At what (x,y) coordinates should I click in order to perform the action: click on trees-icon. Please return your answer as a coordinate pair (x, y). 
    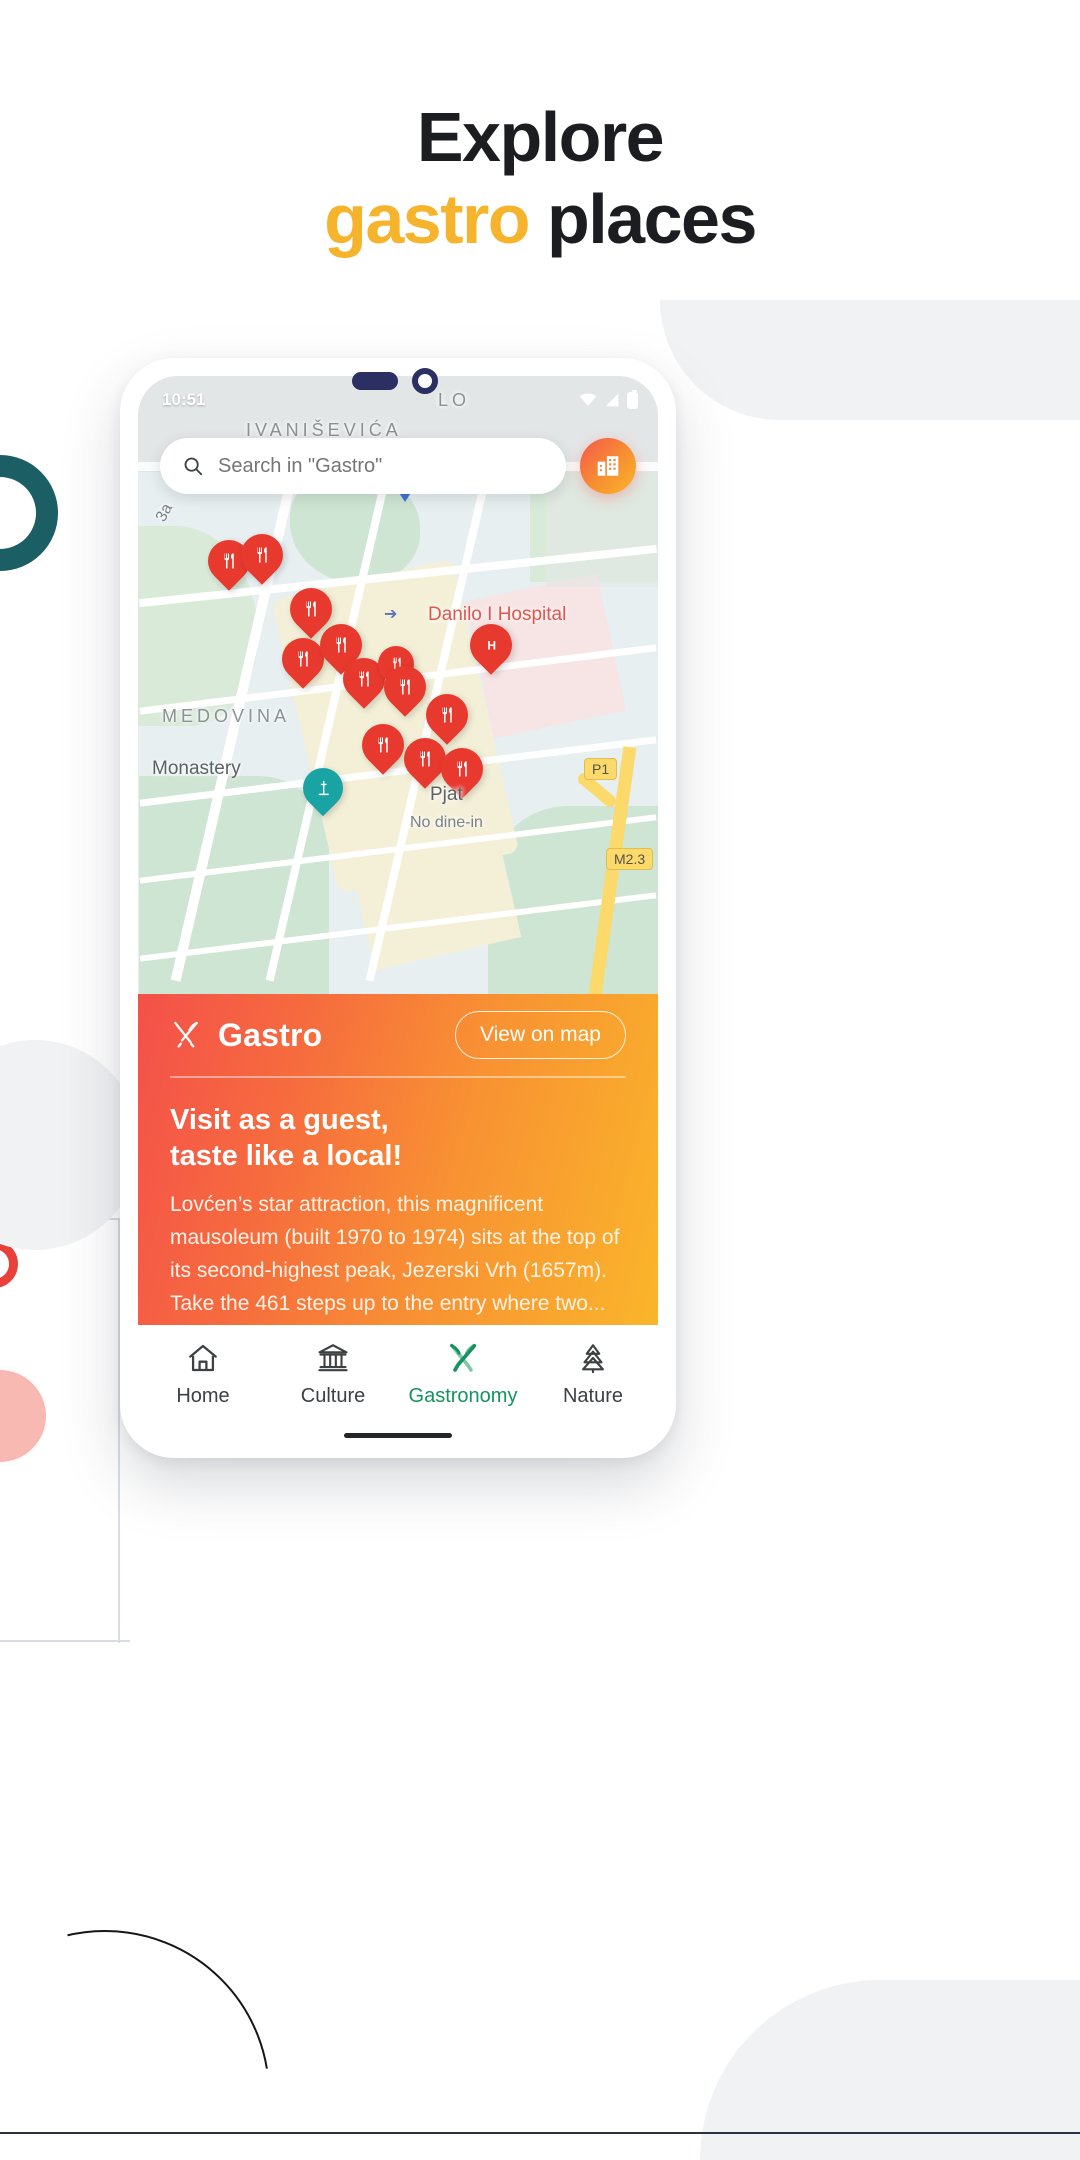
    Looking at the image, I should click on (593, 1359).